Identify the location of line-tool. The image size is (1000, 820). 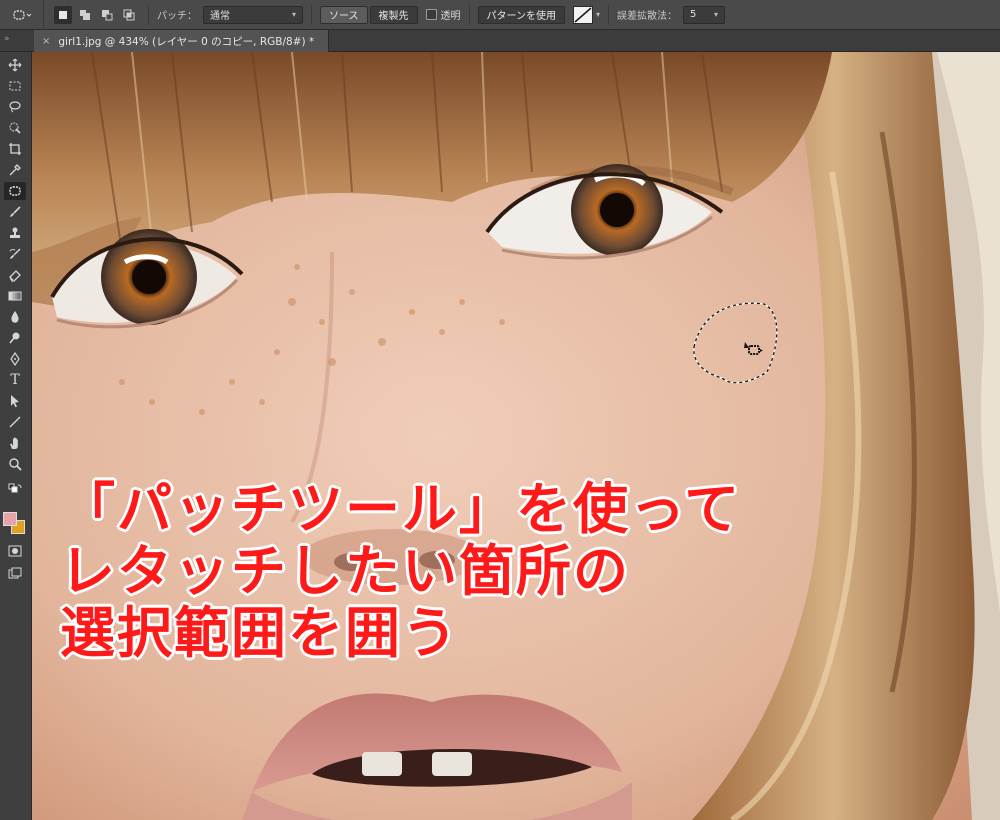
(15, 422).